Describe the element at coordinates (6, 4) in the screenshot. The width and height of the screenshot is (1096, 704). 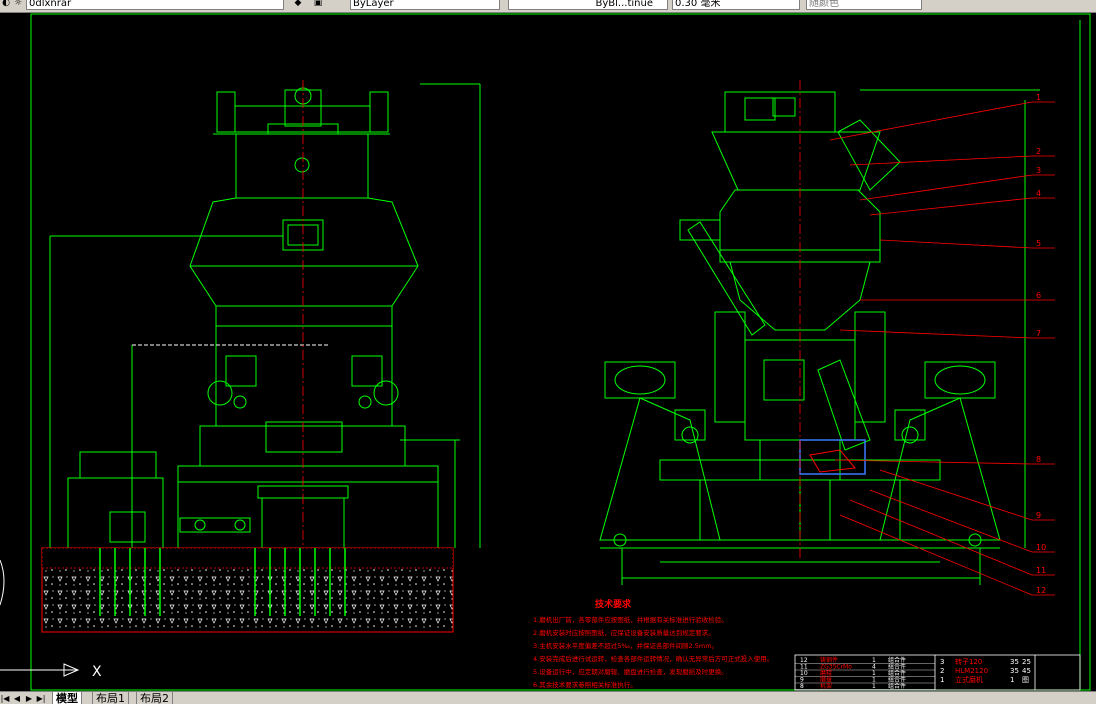
I see `layer-state-icon: ◐` at that location.